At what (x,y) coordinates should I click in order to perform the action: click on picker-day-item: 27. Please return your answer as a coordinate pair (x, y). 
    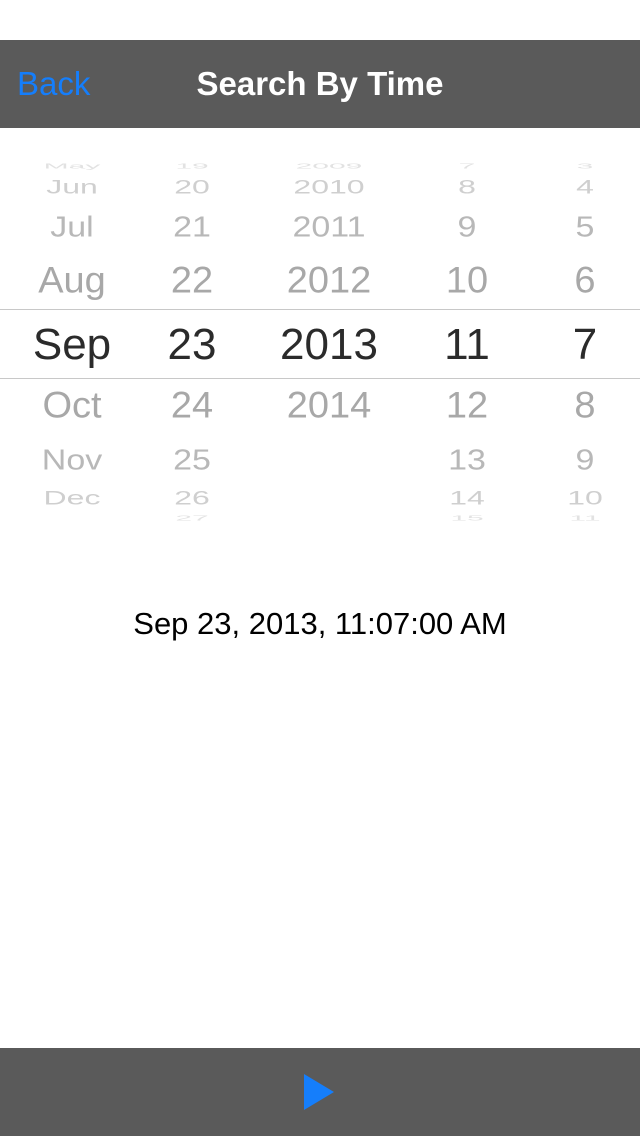
    Looking at the image, I should click on (192, 518).